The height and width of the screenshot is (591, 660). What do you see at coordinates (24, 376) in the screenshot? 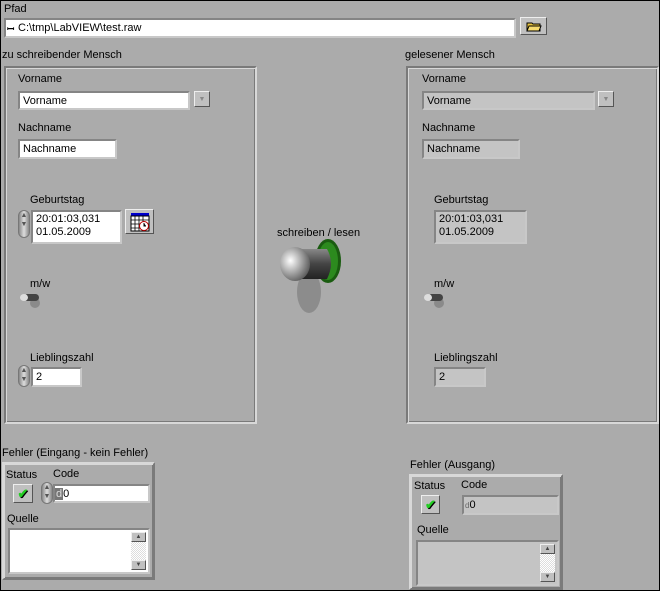
I see `writer-lieblingszahl-stepper: ▲ ▼` at bounding box center [24, 376].